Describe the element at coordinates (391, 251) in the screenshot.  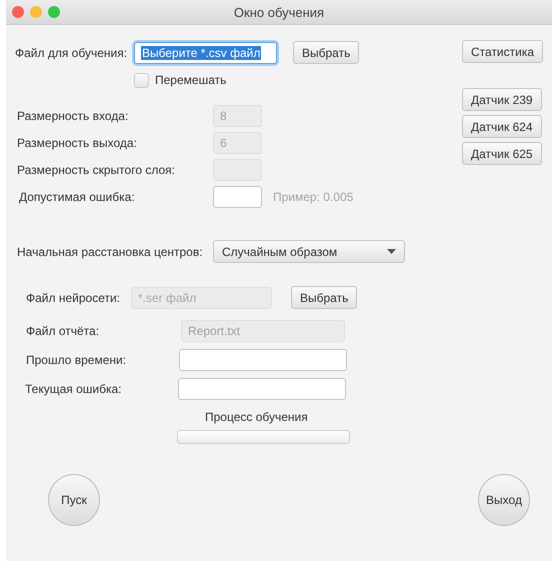
I see `caret-icon` at that location.